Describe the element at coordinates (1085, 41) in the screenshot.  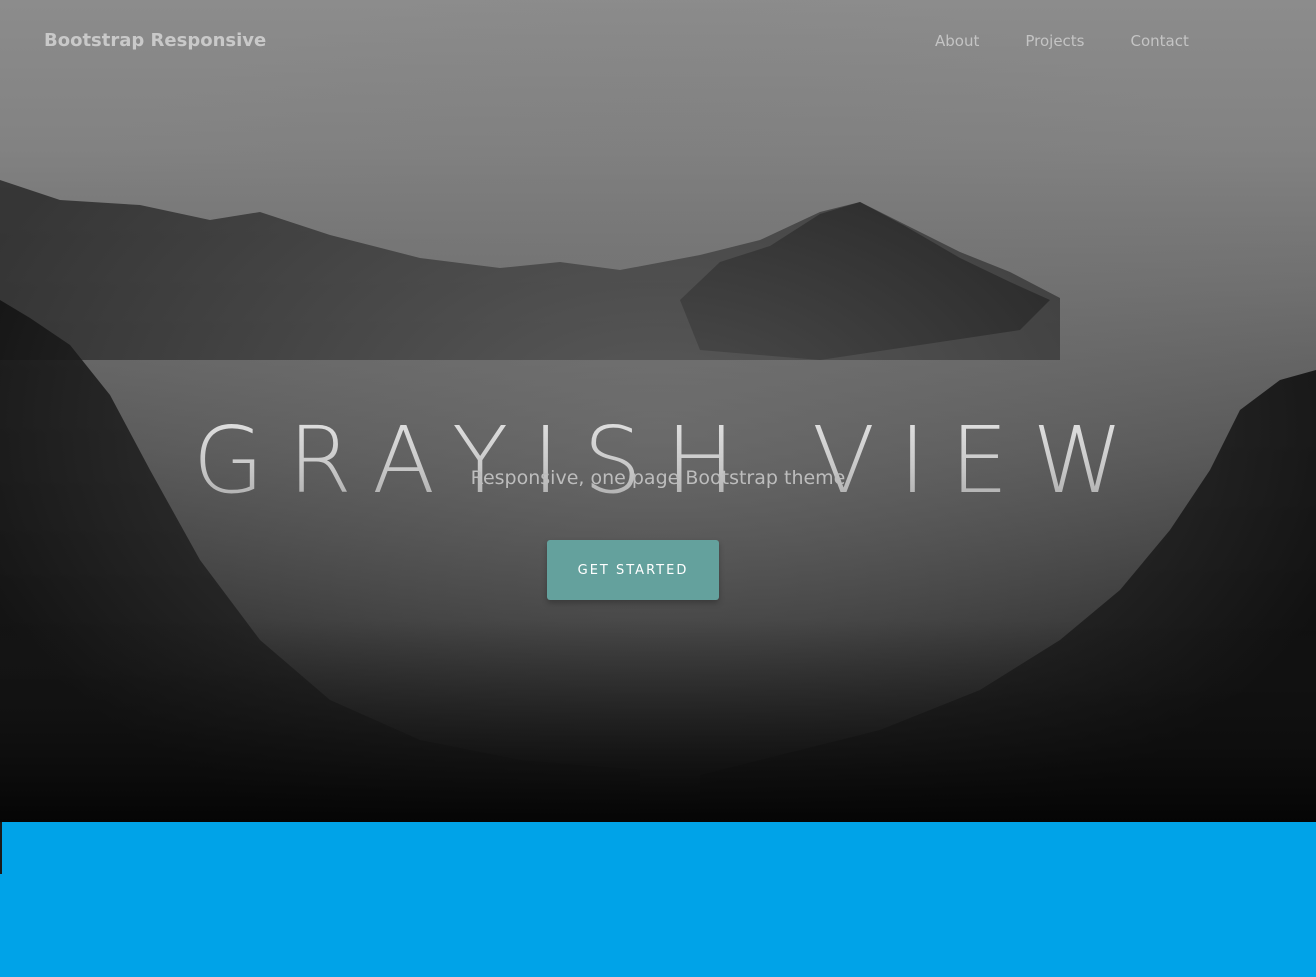
I see `nav-links: About Projects Contact` at that location.